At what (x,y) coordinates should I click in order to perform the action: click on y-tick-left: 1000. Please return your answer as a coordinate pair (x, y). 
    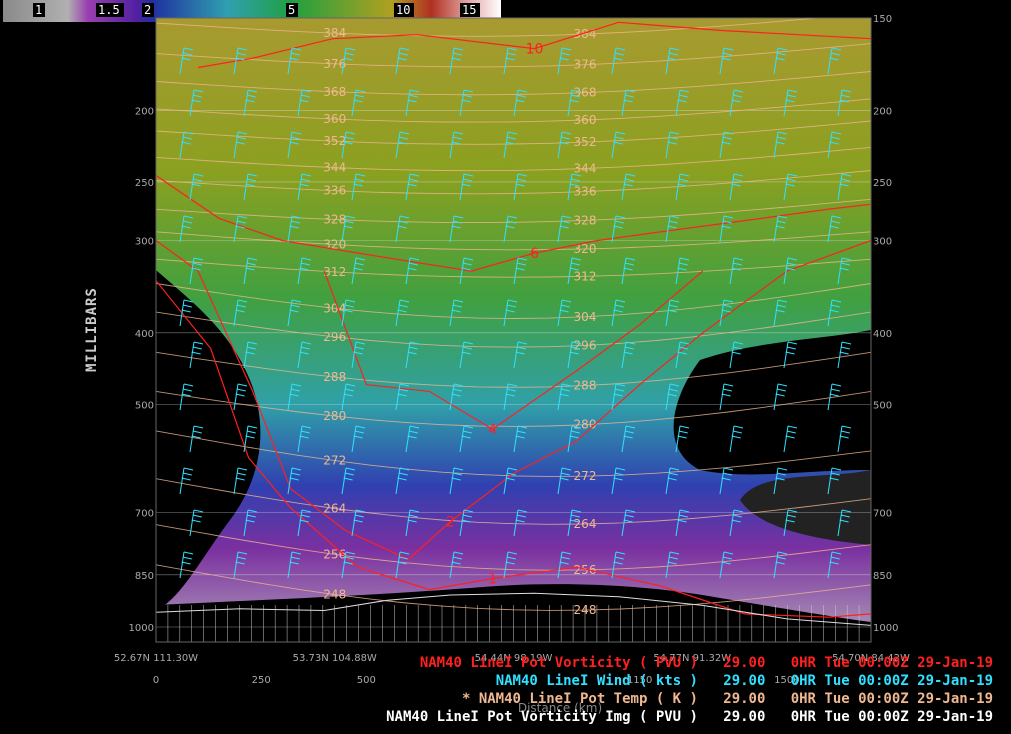
    Looking at the image, I should click on (141, 628).